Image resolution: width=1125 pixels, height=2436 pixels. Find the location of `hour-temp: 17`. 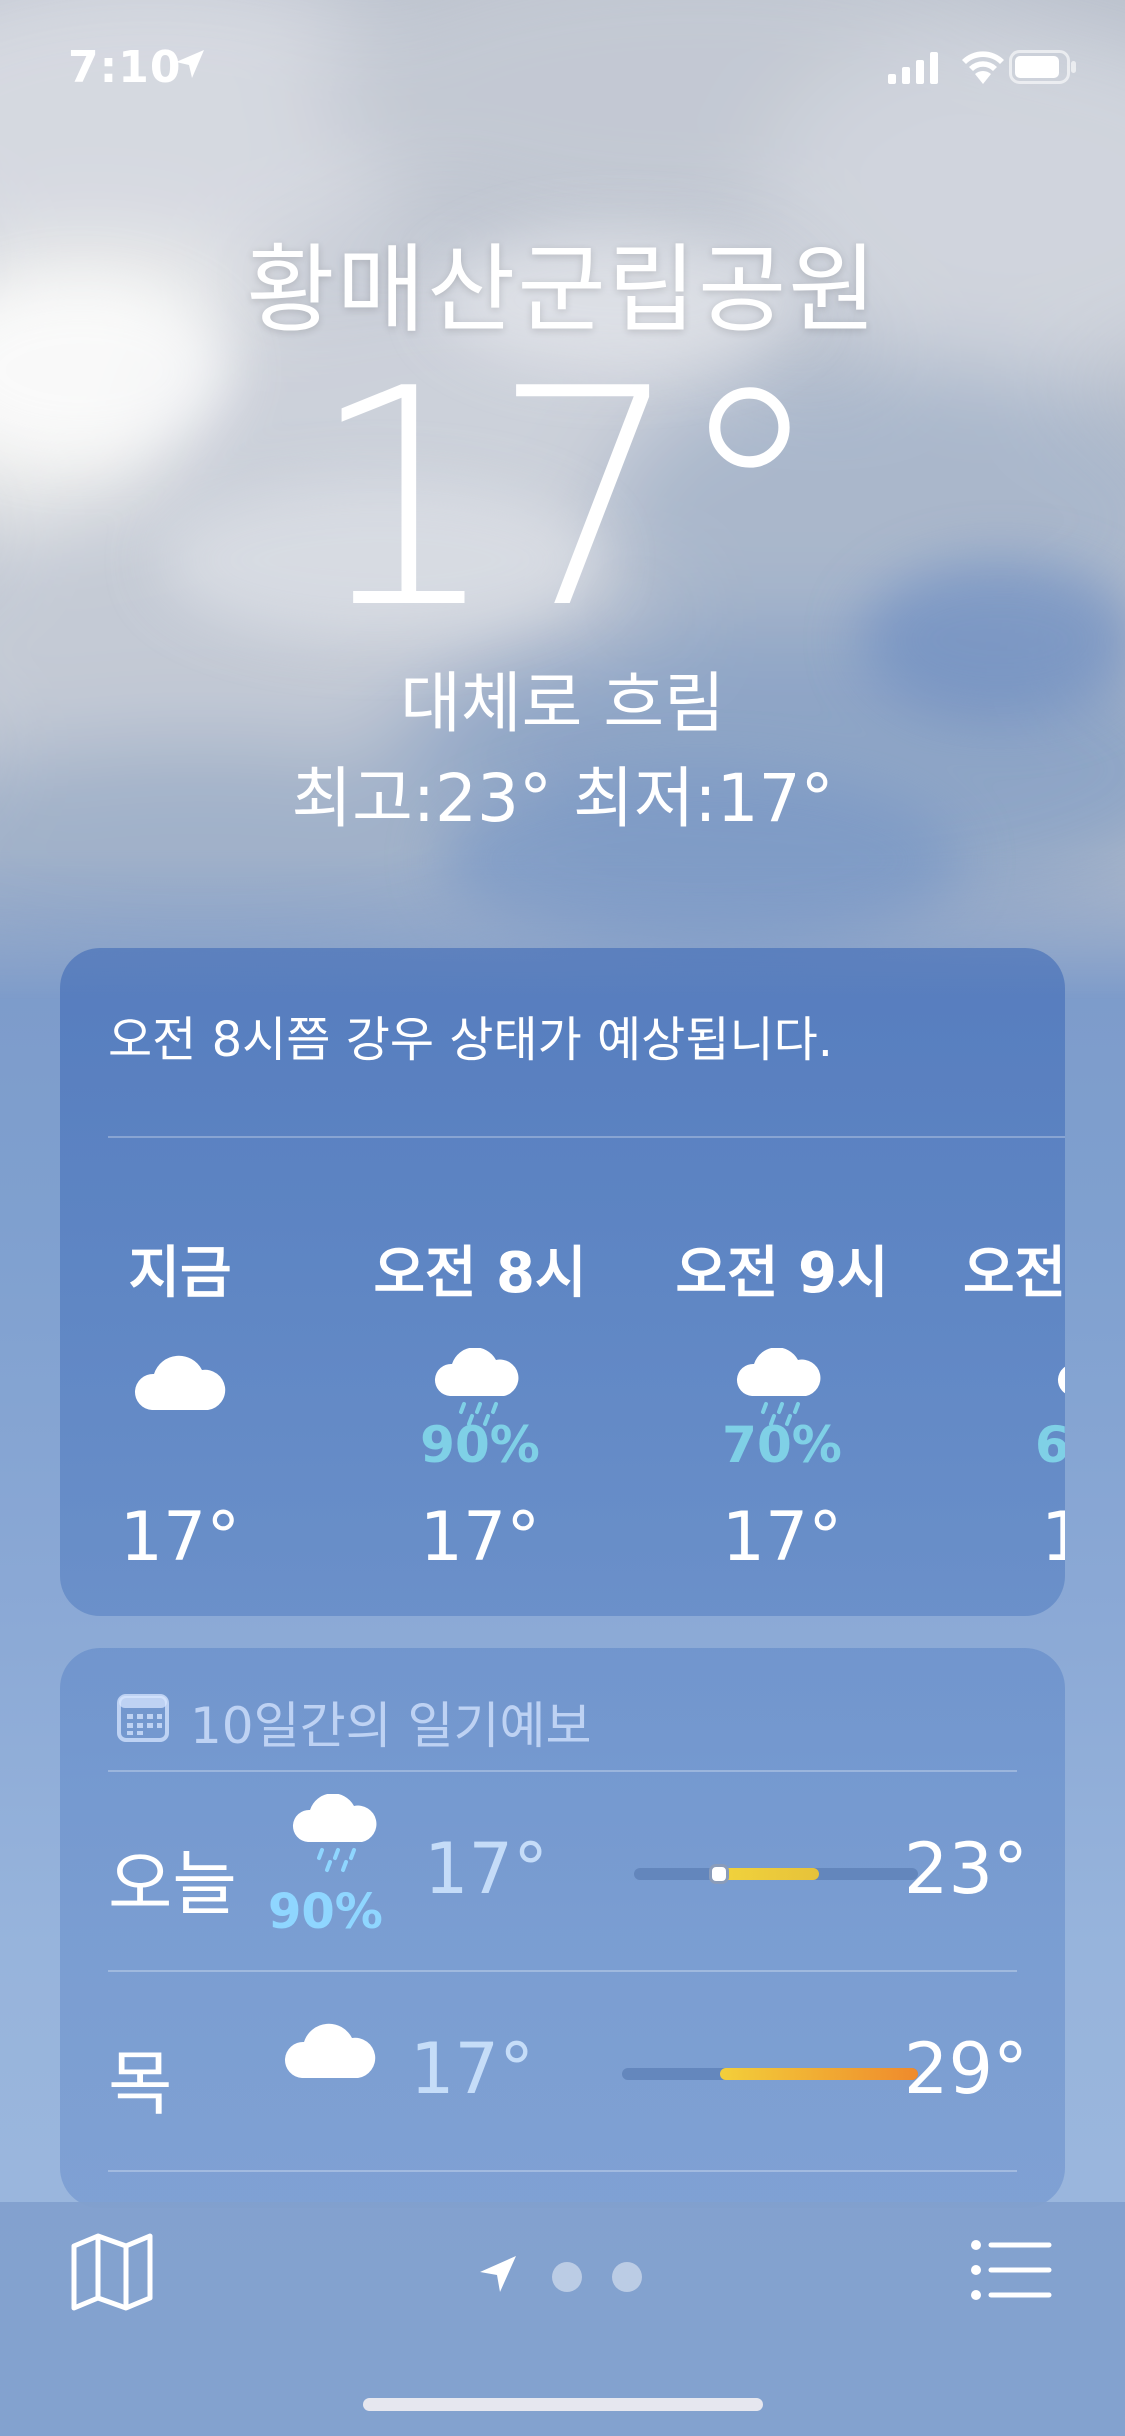

hour-temp: 17 is located at coordinates (1053, 1537).